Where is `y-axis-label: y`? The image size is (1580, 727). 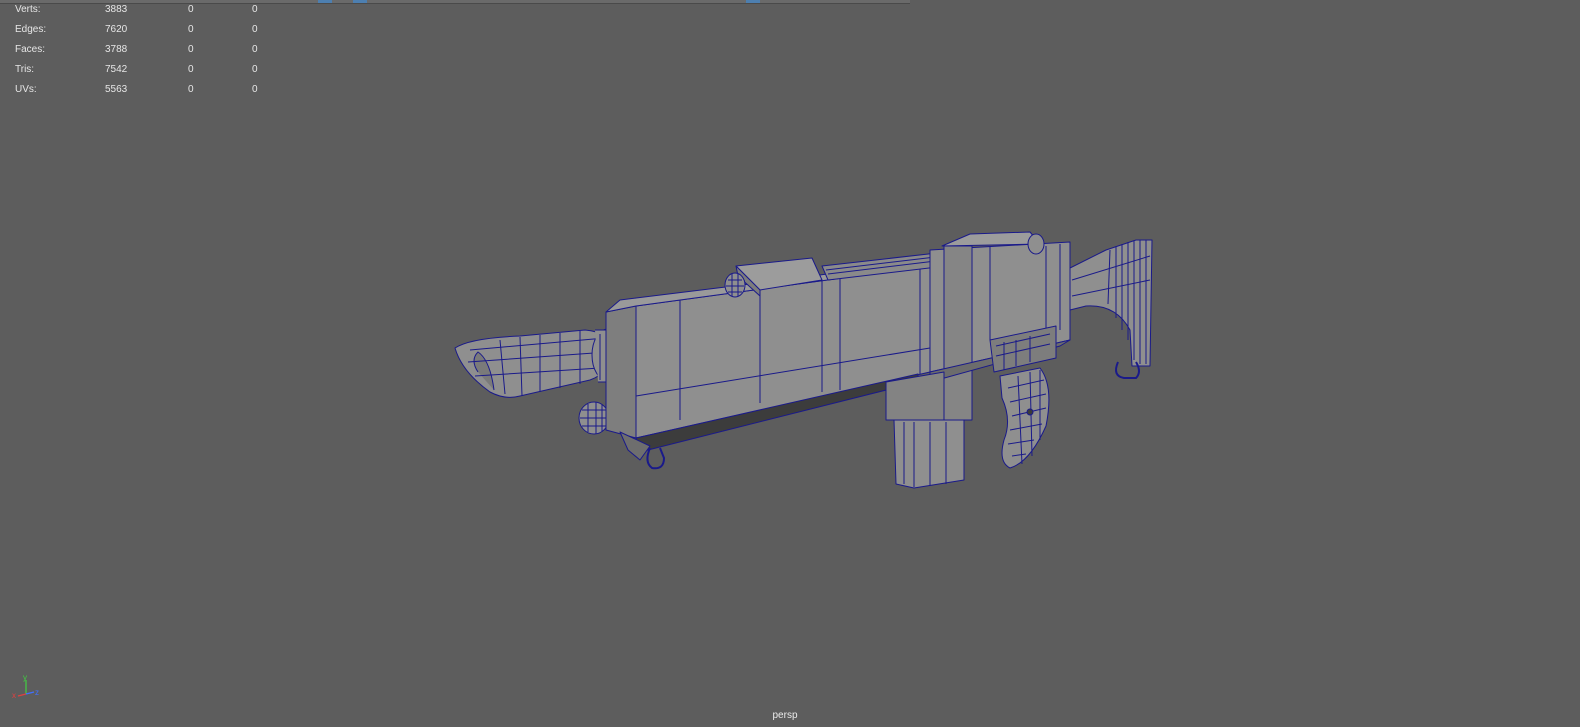
y-axis-label: y is located at coordinates (25, 677).